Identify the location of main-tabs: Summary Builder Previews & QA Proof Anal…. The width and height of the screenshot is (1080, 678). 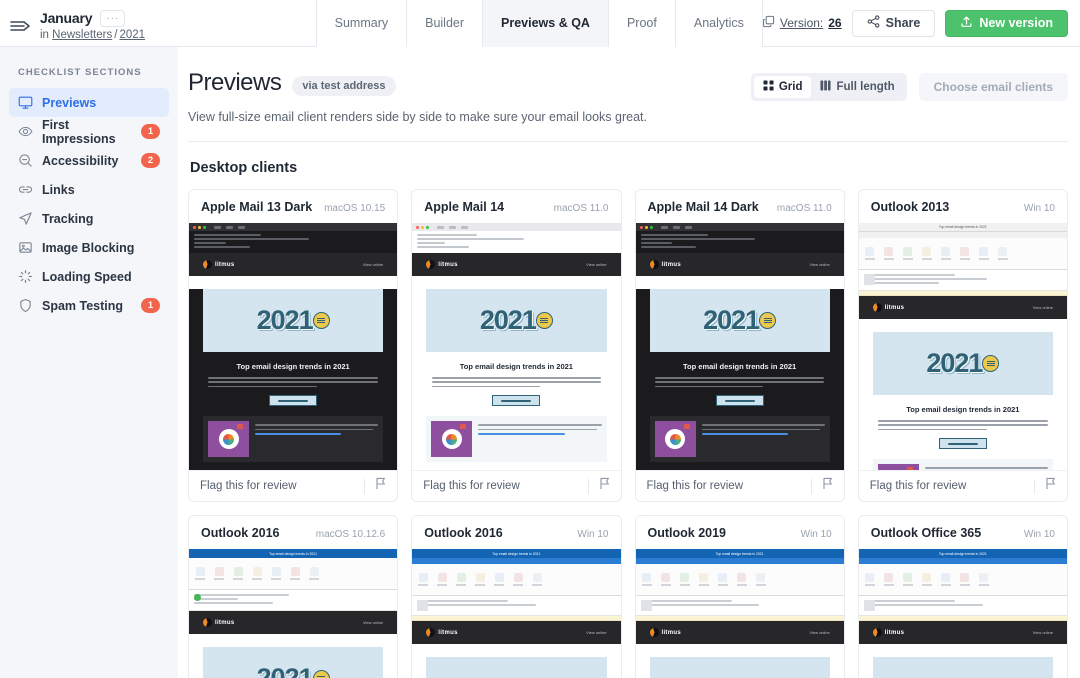
(539, 23).